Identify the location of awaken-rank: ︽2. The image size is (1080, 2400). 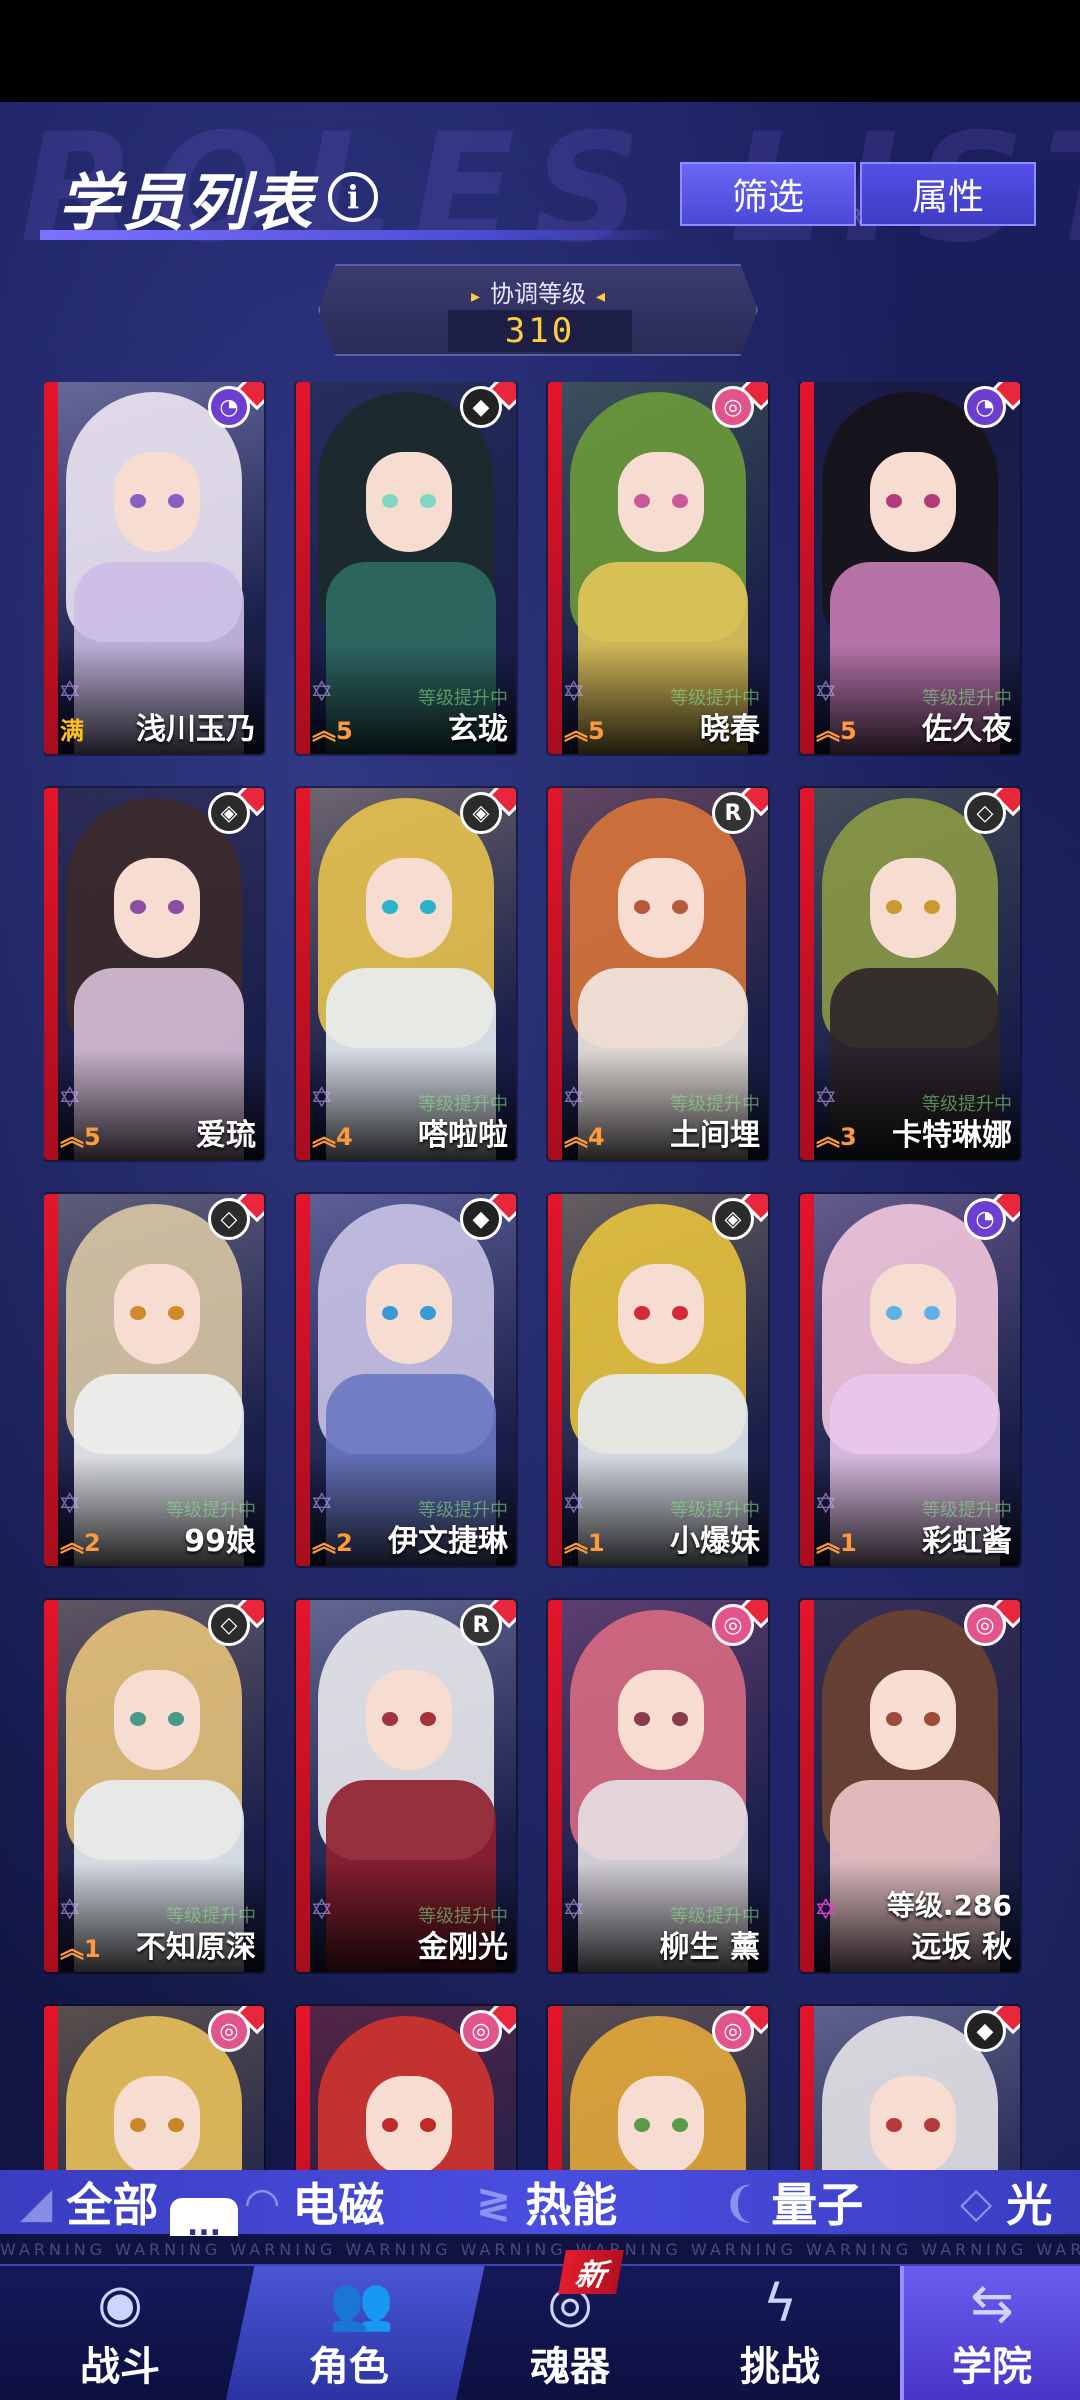
(332, 1540).